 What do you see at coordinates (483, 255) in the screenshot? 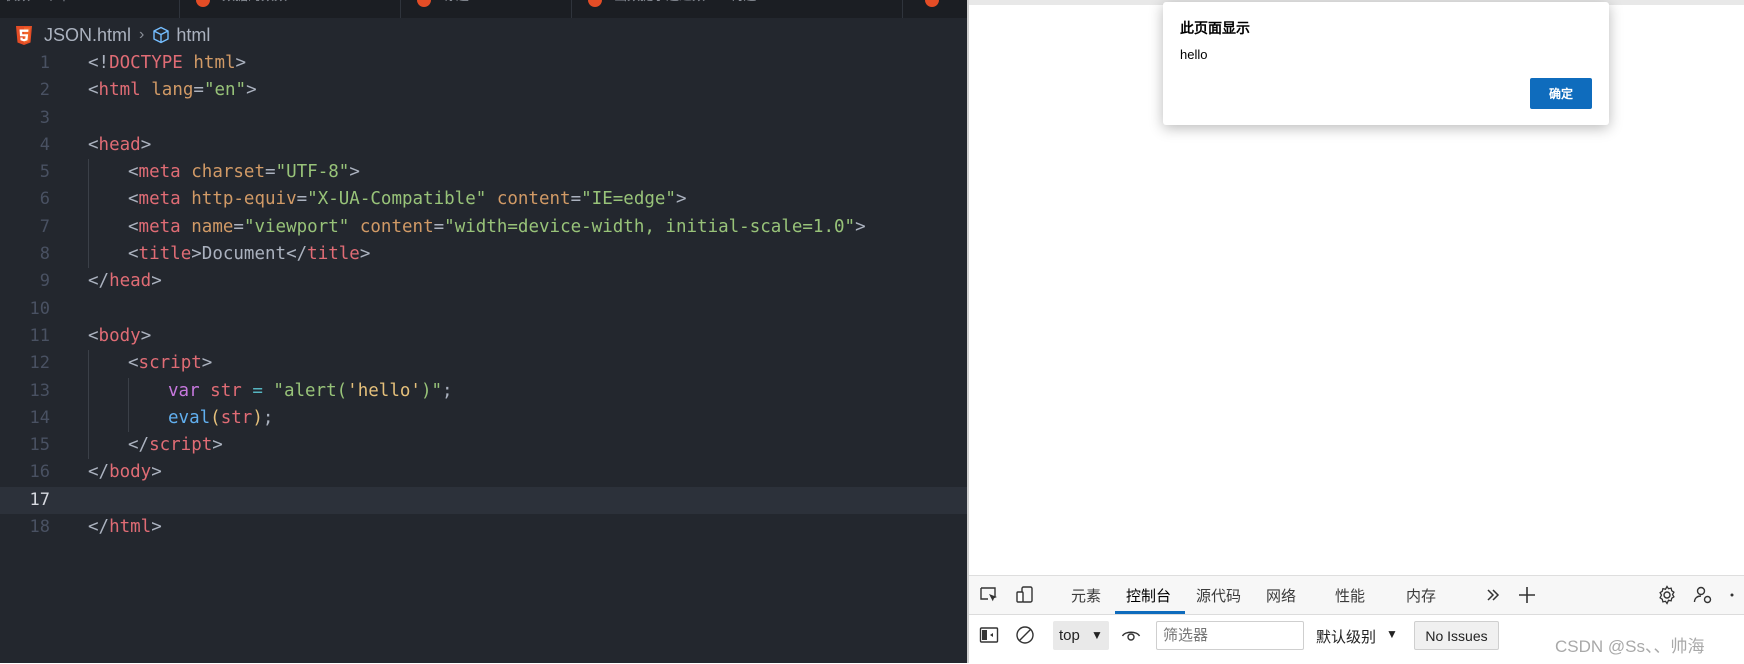
I see `code-line: 8 <title>Document</title>` at bounding box center [483, 255].